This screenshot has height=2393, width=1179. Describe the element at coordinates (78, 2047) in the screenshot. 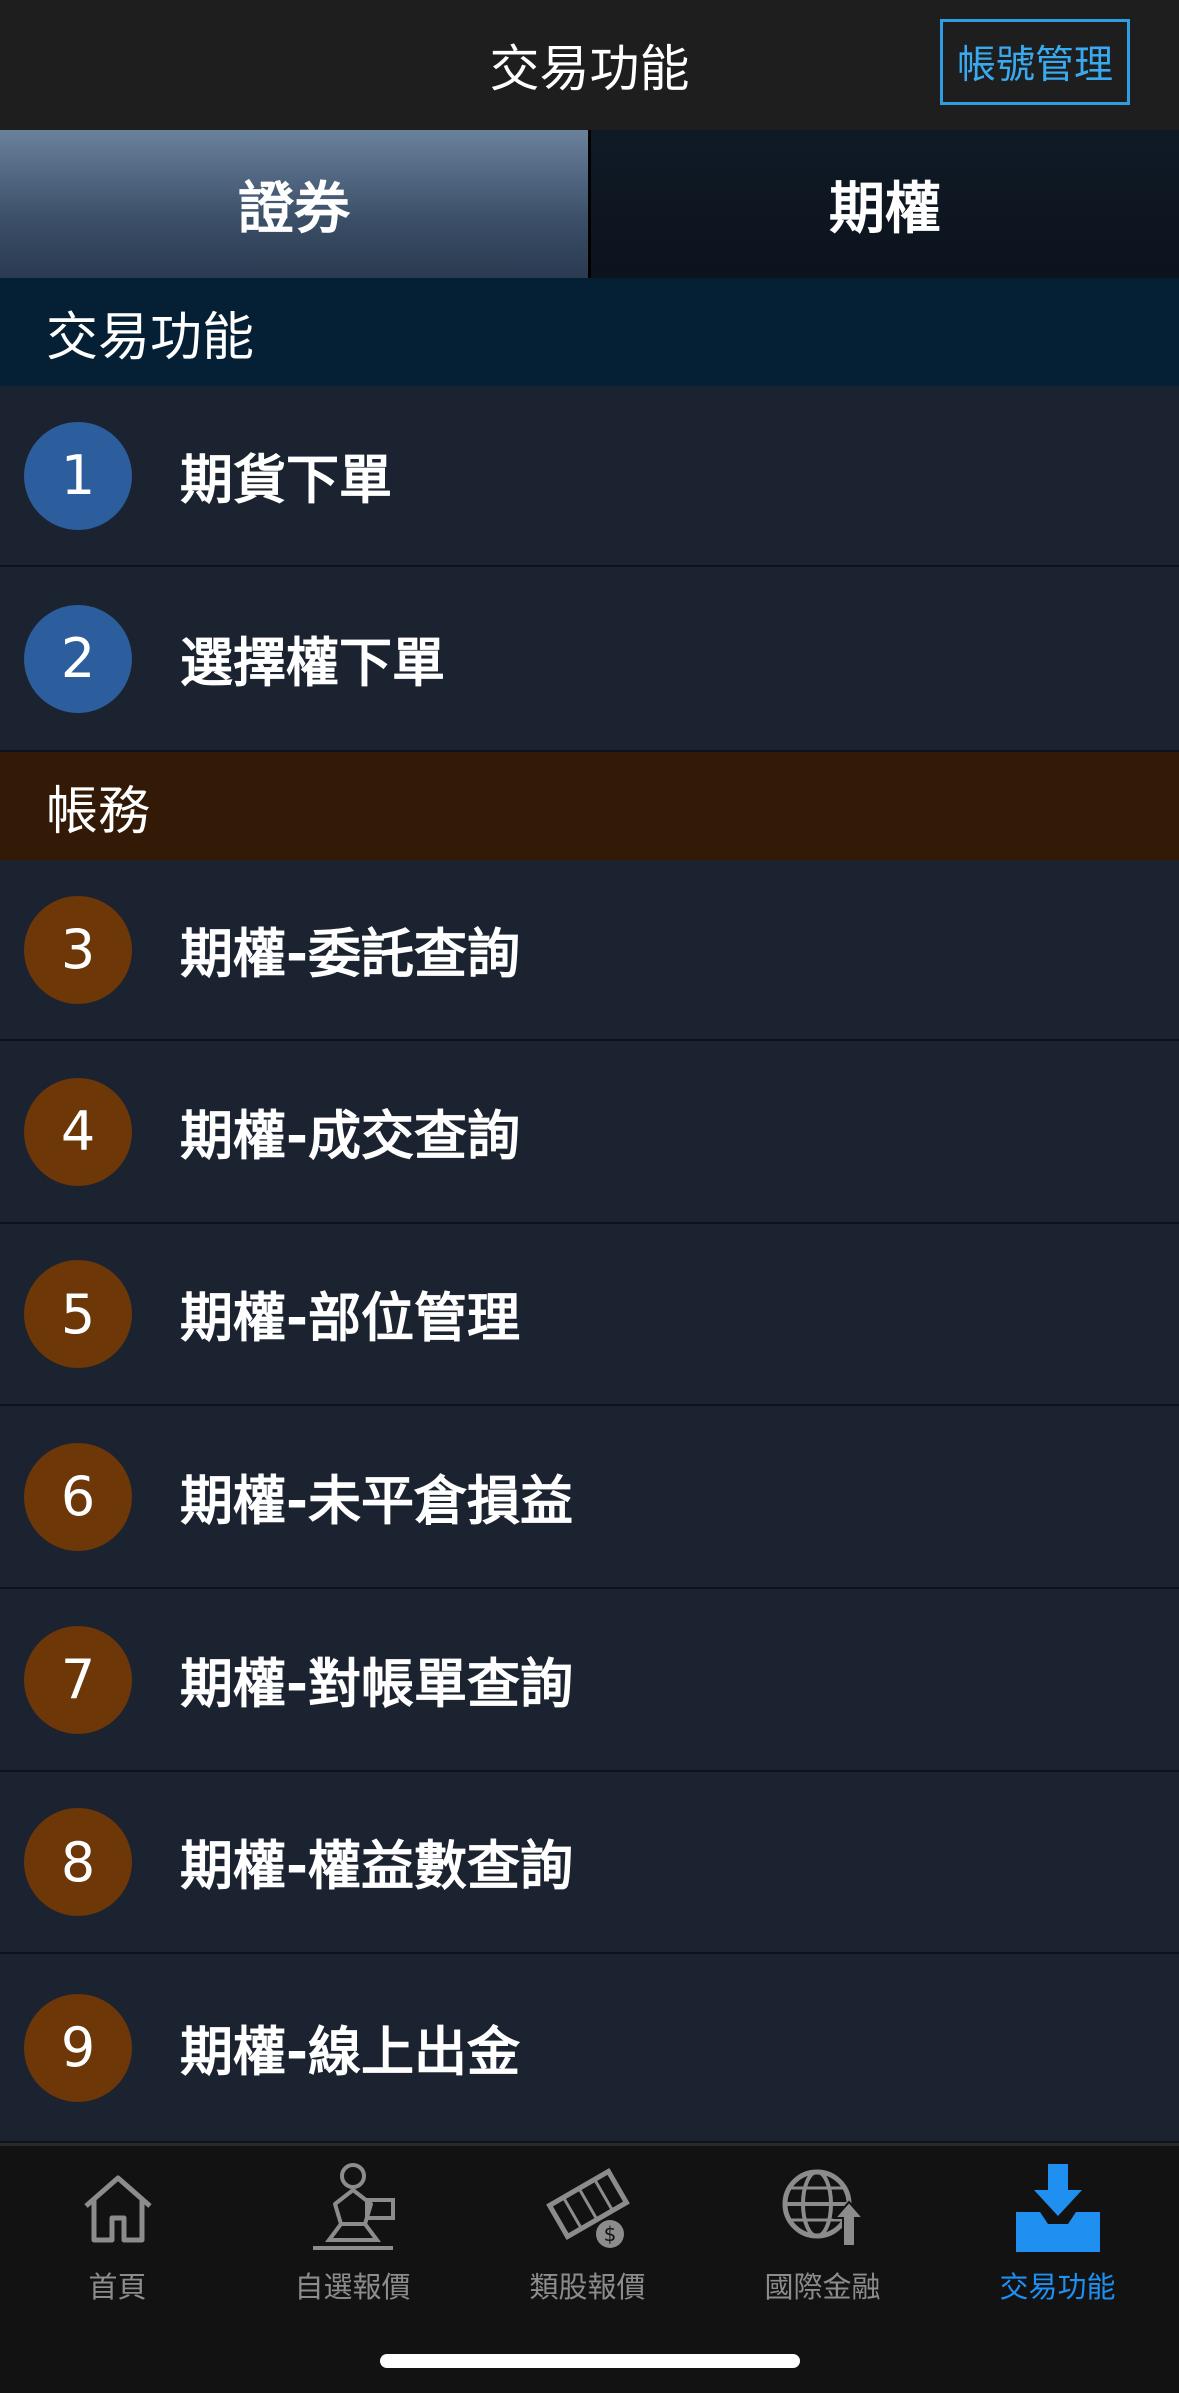

I see `item-number-badge: 9` at that location.